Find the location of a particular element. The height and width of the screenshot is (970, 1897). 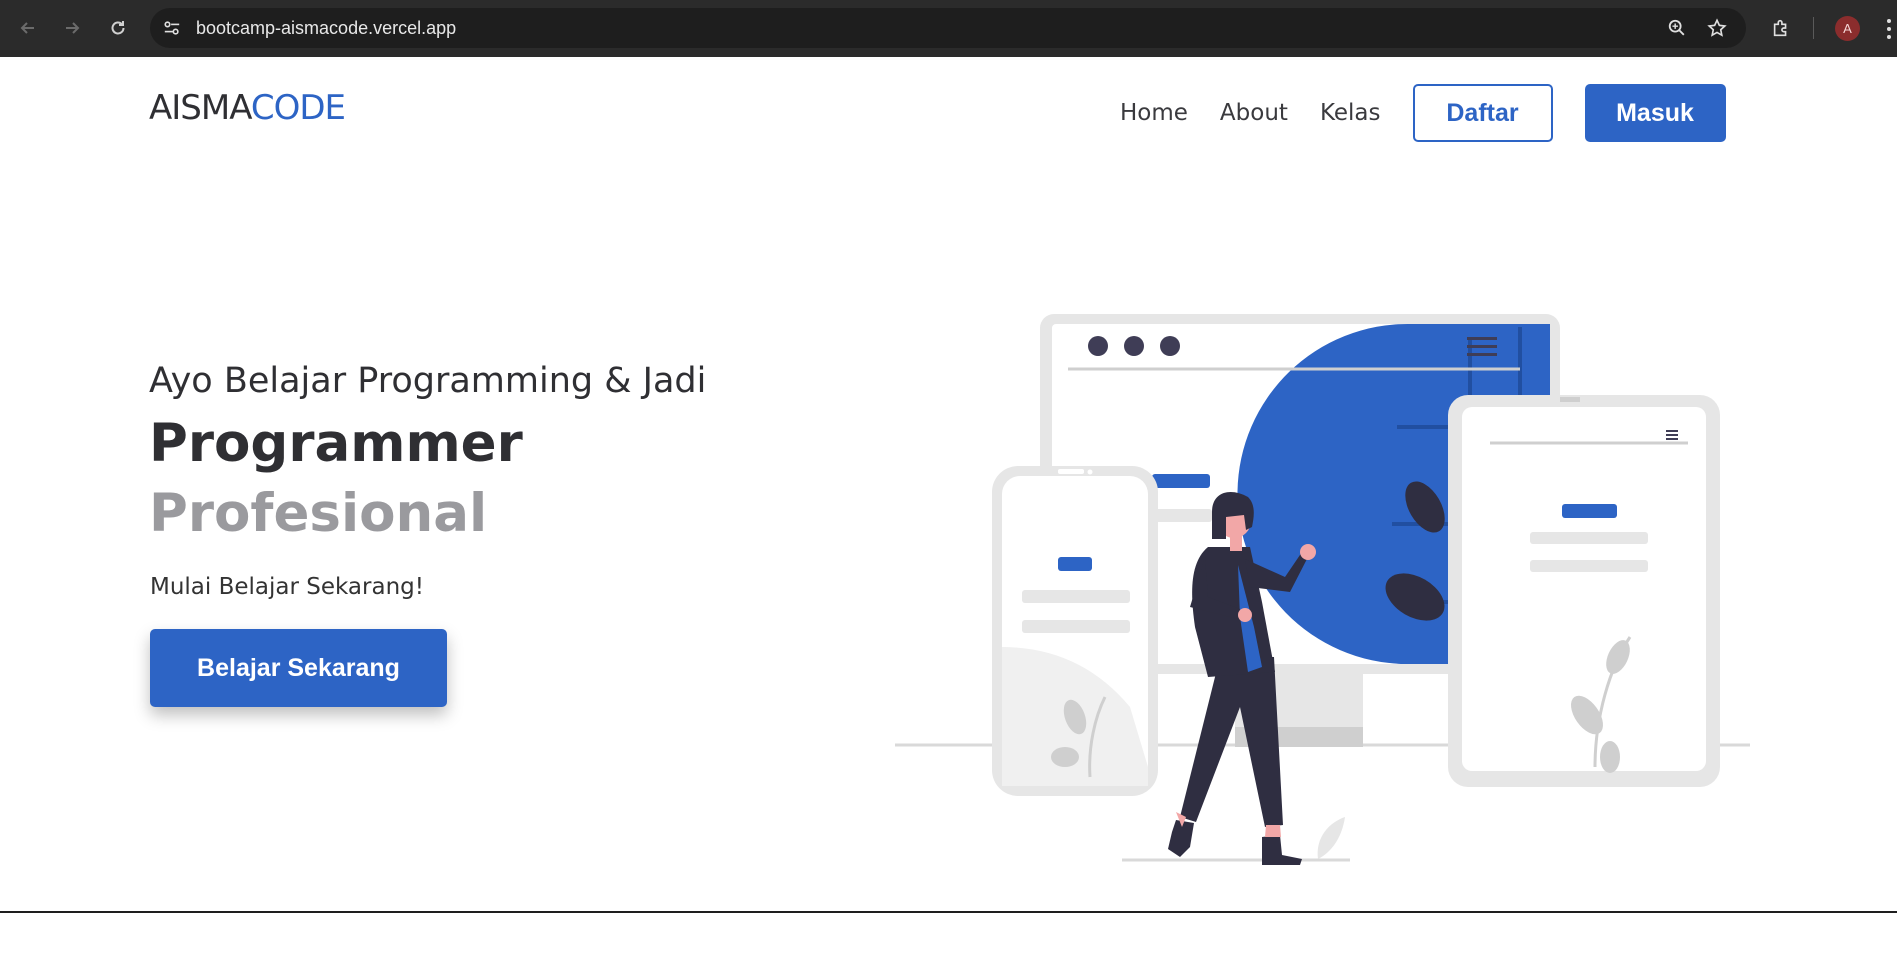

more-vert-icon is located at coordinates (1889, 29).